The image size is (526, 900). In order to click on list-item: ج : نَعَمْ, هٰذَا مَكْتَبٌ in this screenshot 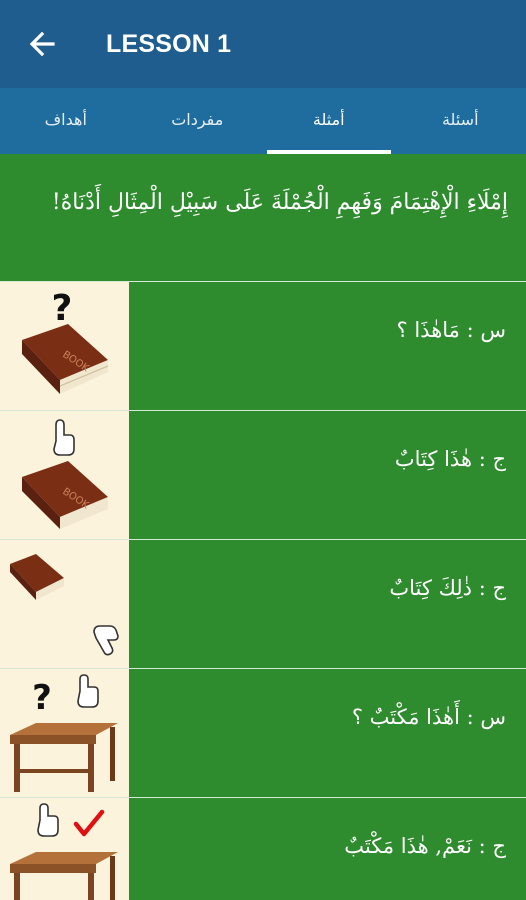, I will do `click(263, 849)`.